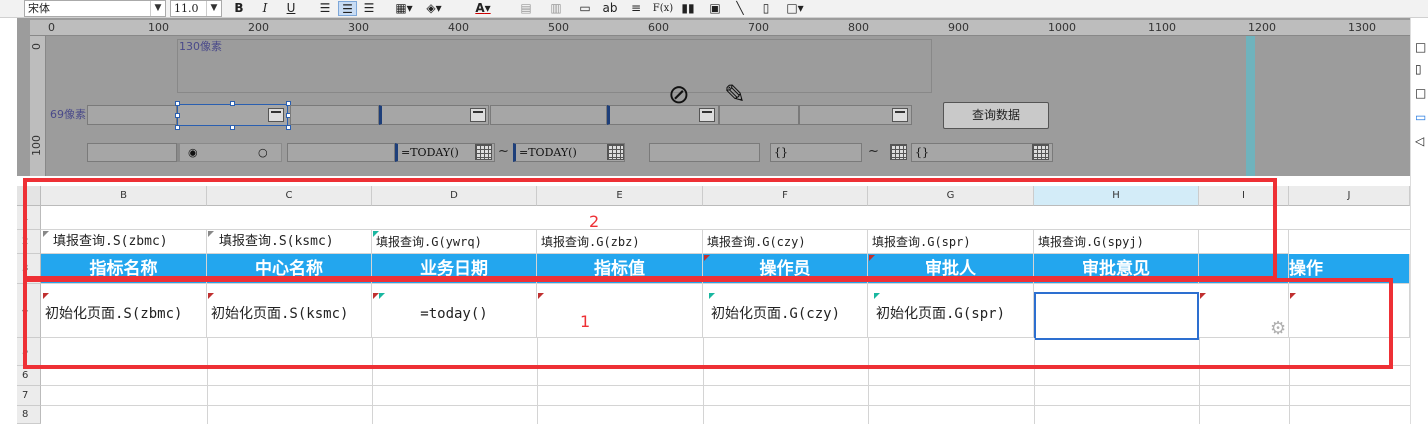 The image size is (1428, 424). I want to click on ruler-tick: 1300, so click(1362, 27).